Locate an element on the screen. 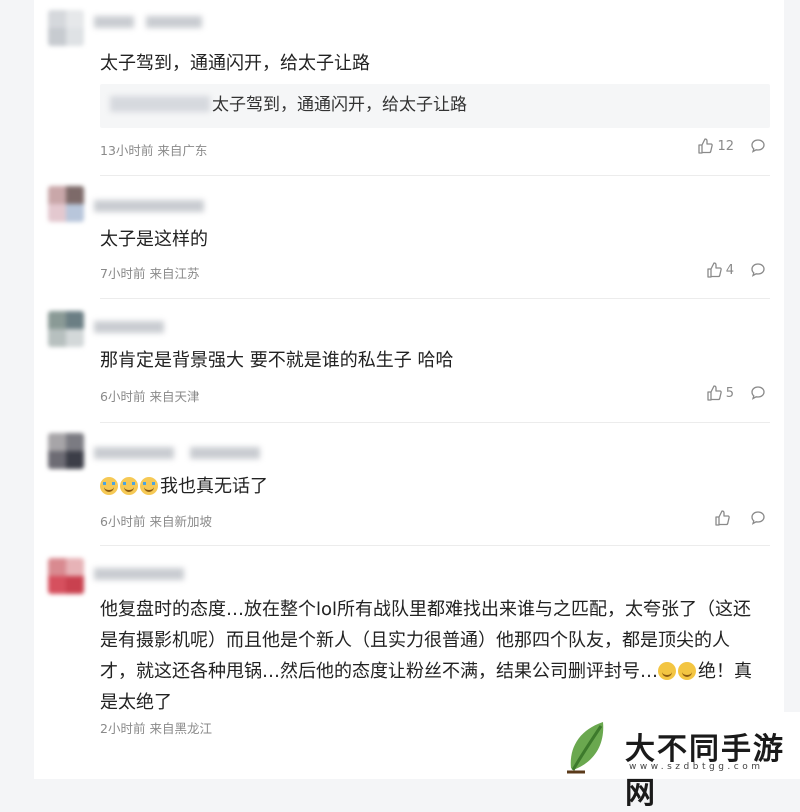 This screenshot has width=800, height=812. site-watermark: 大不同手游网 www.szdbtgg.com is located at coordinates (676, 761).